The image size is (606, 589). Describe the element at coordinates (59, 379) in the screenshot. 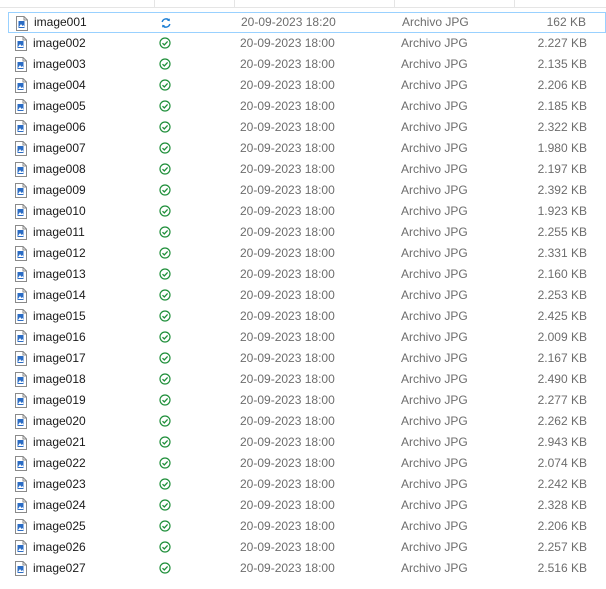

I see `file-name: image018` at that location.